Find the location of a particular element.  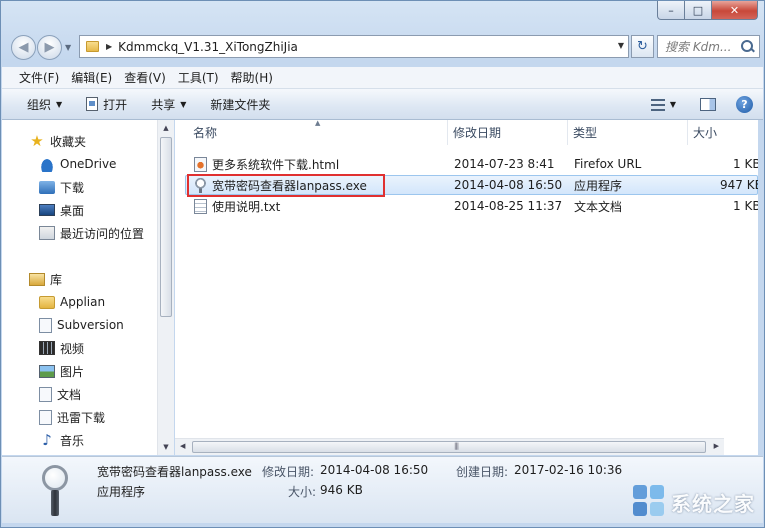

video-icon is located at coordinates (47, 348).